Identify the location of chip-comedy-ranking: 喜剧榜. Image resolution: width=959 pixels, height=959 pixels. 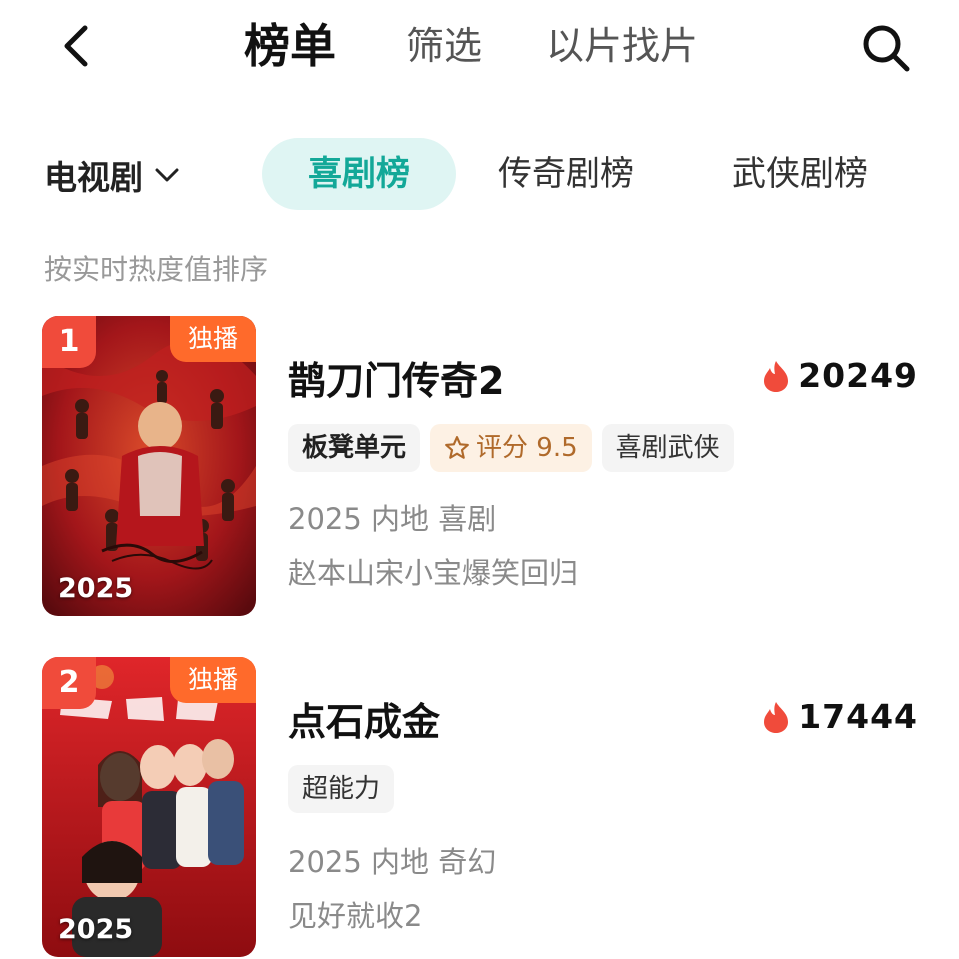
(359, 174).